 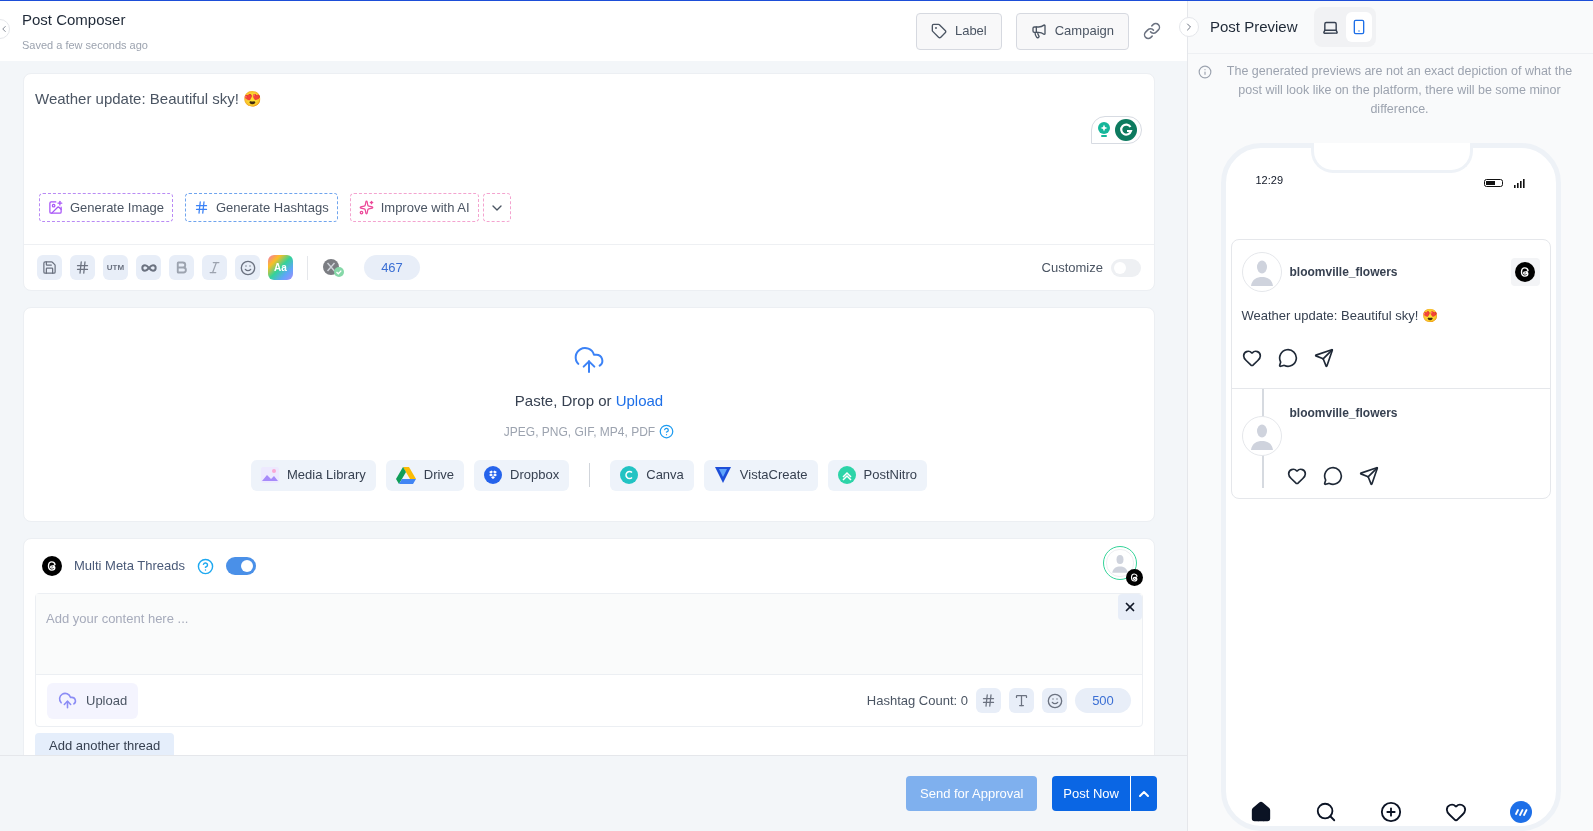 What do you see at coordinates (55, 207) in the screenshot?
I see `image-plus-icon` at bounding box center [55, 207].